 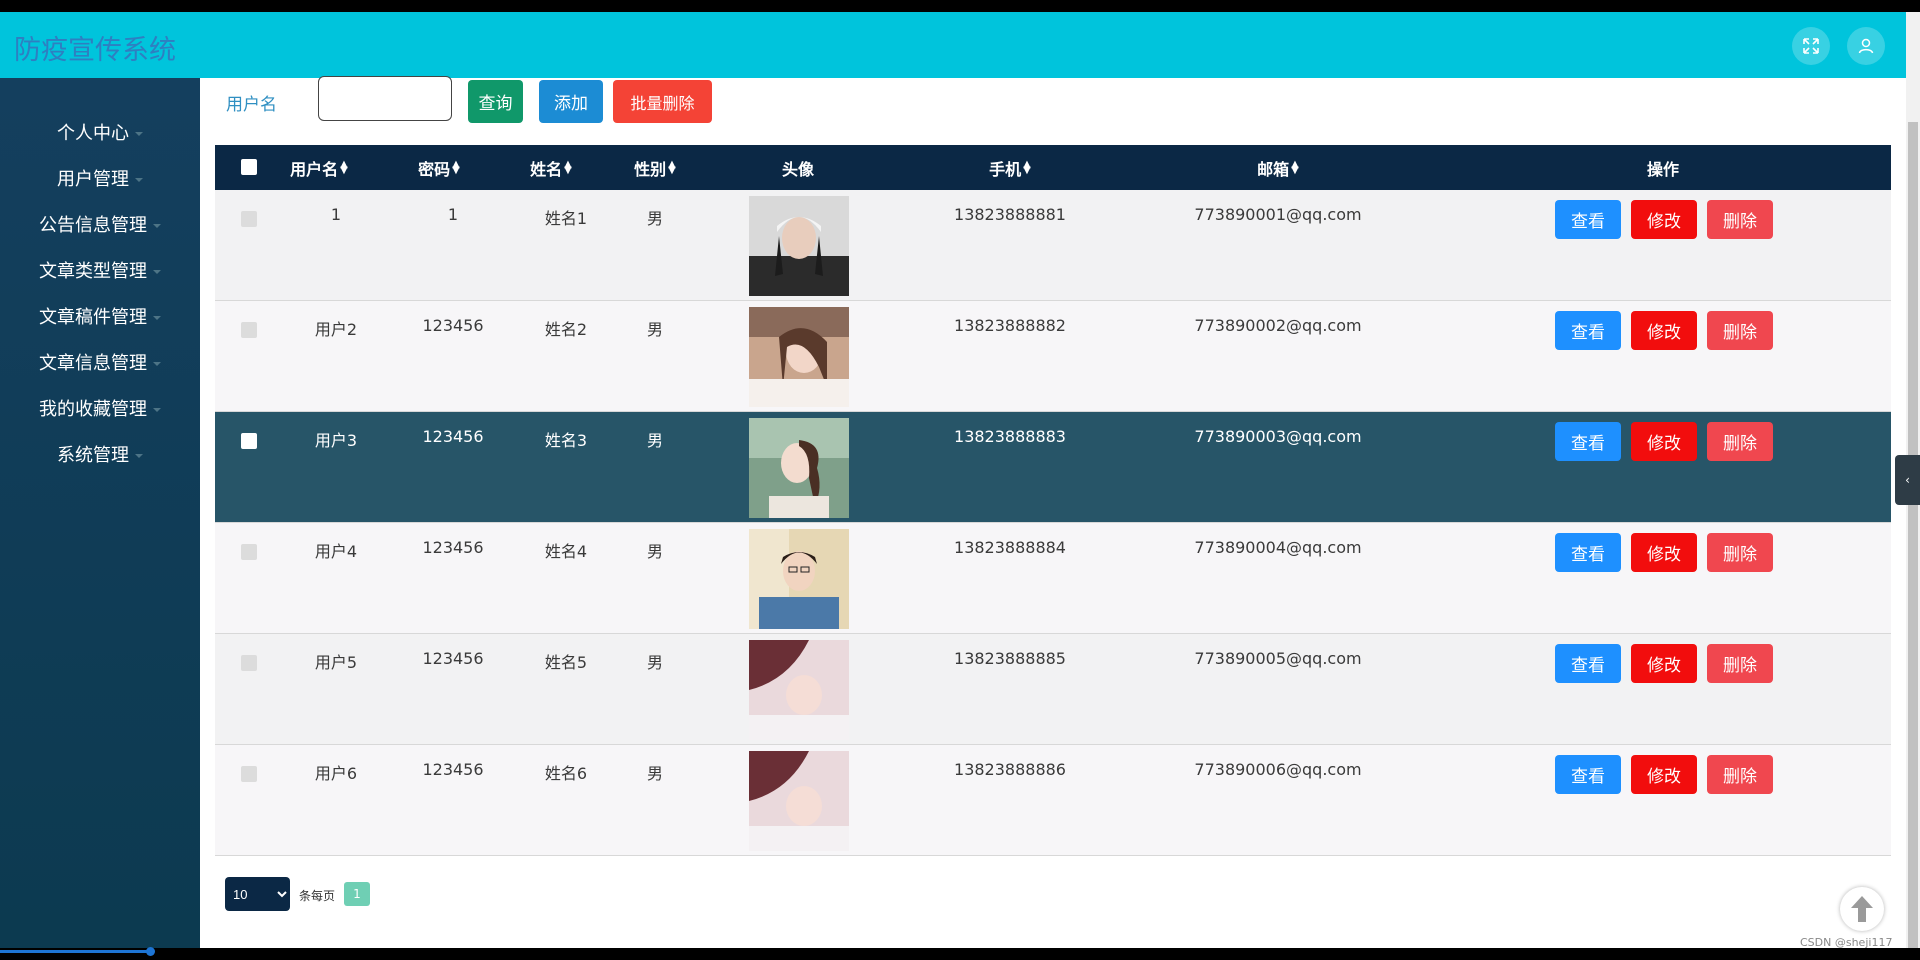 I want to click on sidebar-item-user-management: 用户管理, so click(x=100, y=178).